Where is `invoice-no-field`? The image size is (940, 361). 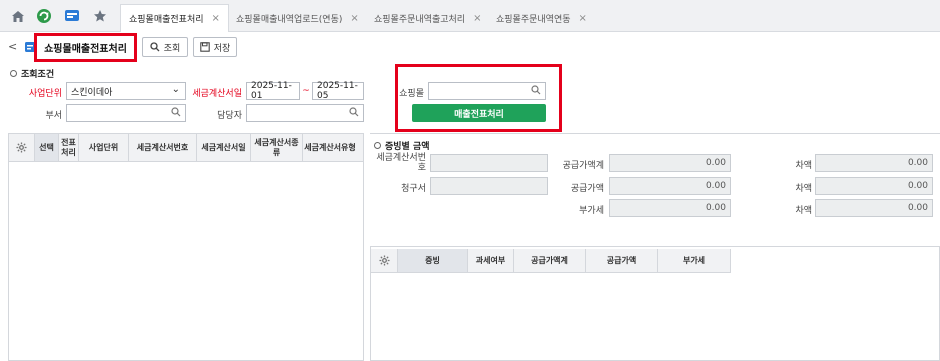 invoice-no-field is located at coordinates (489, 163).